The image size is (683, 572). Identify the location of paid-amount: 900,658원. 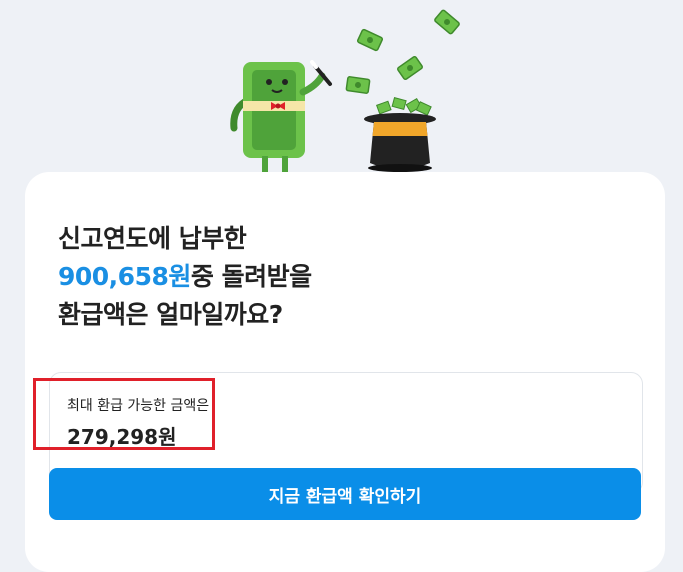
(124, 276).